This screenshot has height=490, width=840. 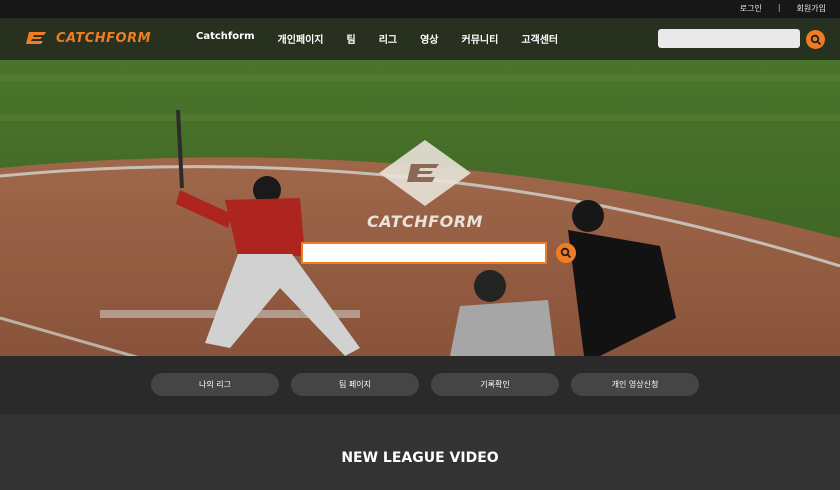 I want to click on login-link: 로그인, so click(x=751, y=8).